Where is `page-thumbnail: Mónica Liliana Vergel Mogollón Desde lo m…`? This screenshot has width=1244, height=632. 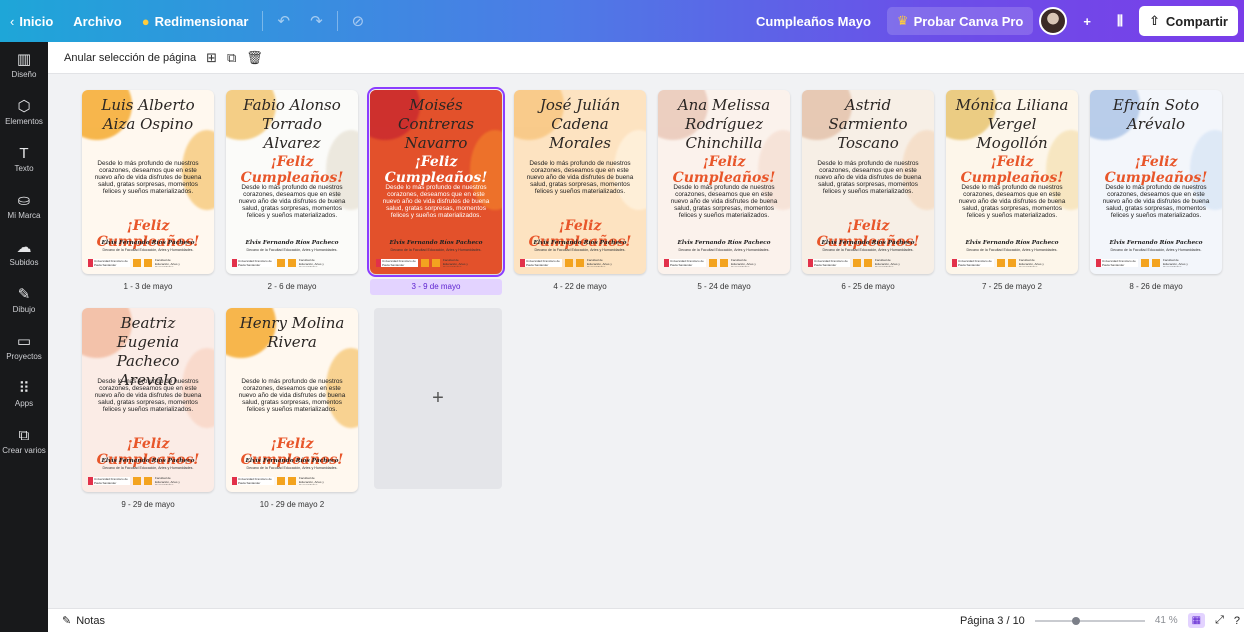
page-thumbnail: Mónica Liliana Vergel Mogollón Desde lo m… is located at coordinates (1012, 192).